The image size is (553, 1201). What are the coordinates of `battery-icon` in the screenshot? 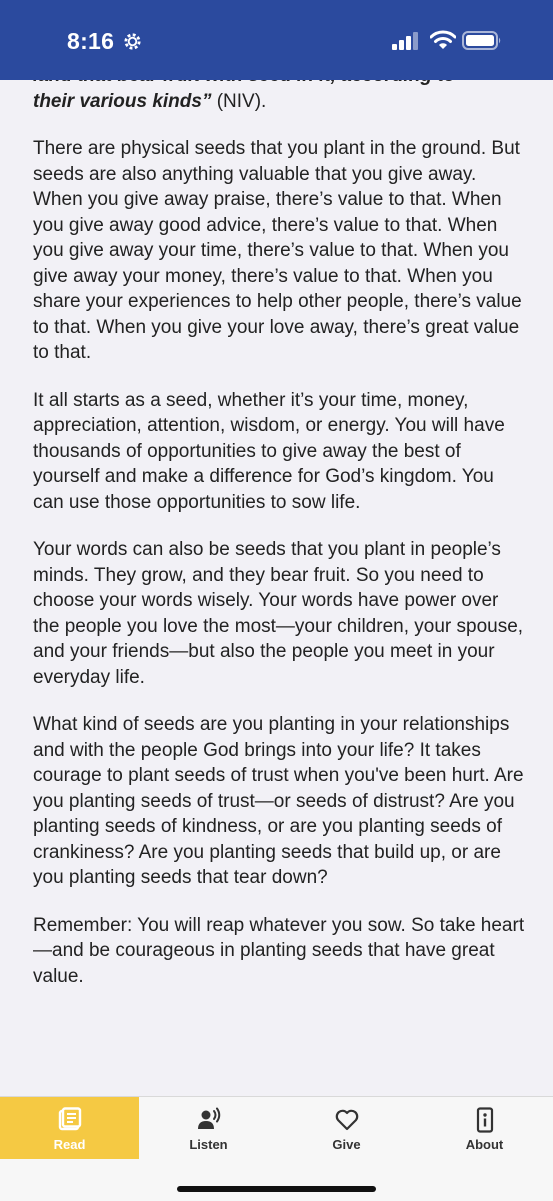 It's located at (481, 40).